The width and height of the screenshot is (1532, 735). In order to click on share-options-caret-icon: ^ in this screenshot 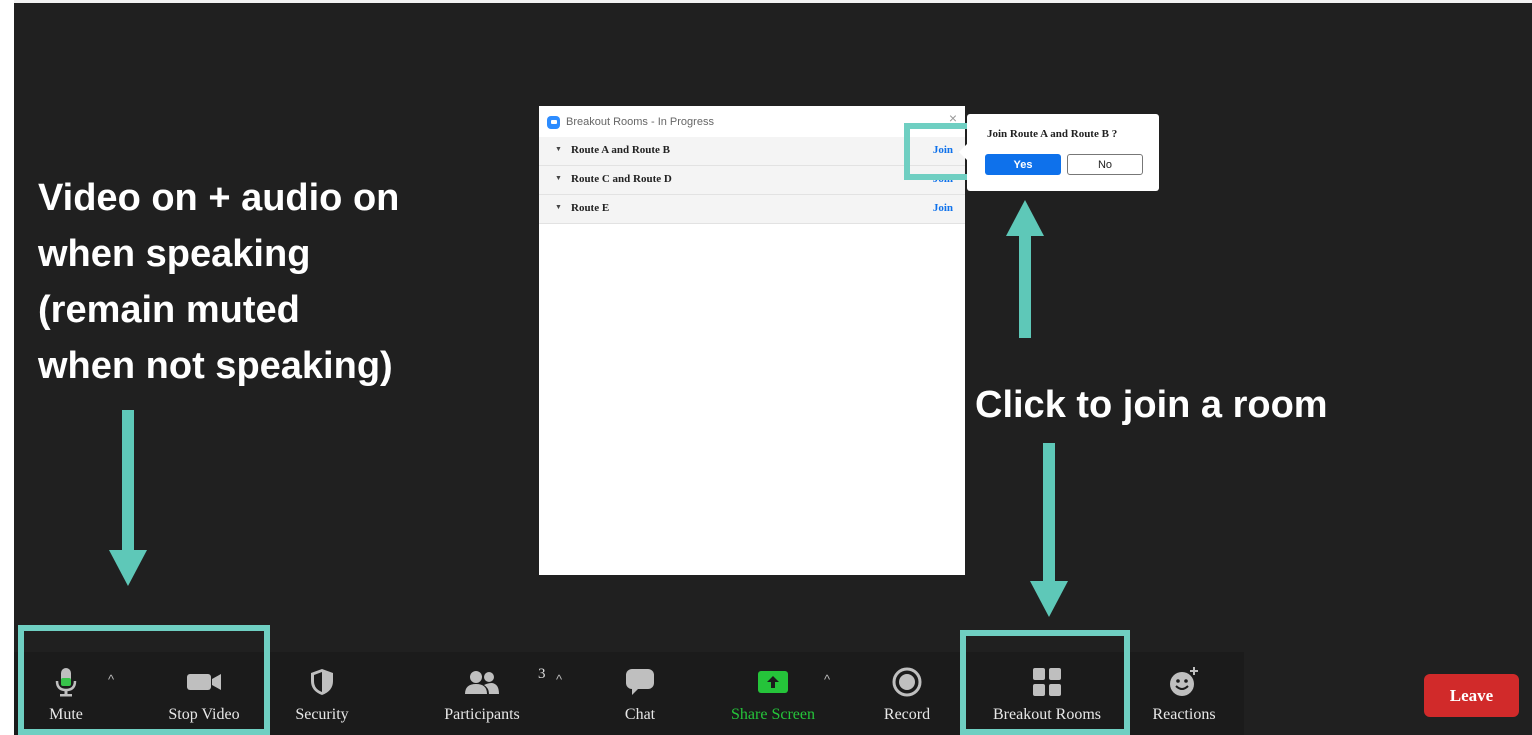, I will do `click(827, 679)`.